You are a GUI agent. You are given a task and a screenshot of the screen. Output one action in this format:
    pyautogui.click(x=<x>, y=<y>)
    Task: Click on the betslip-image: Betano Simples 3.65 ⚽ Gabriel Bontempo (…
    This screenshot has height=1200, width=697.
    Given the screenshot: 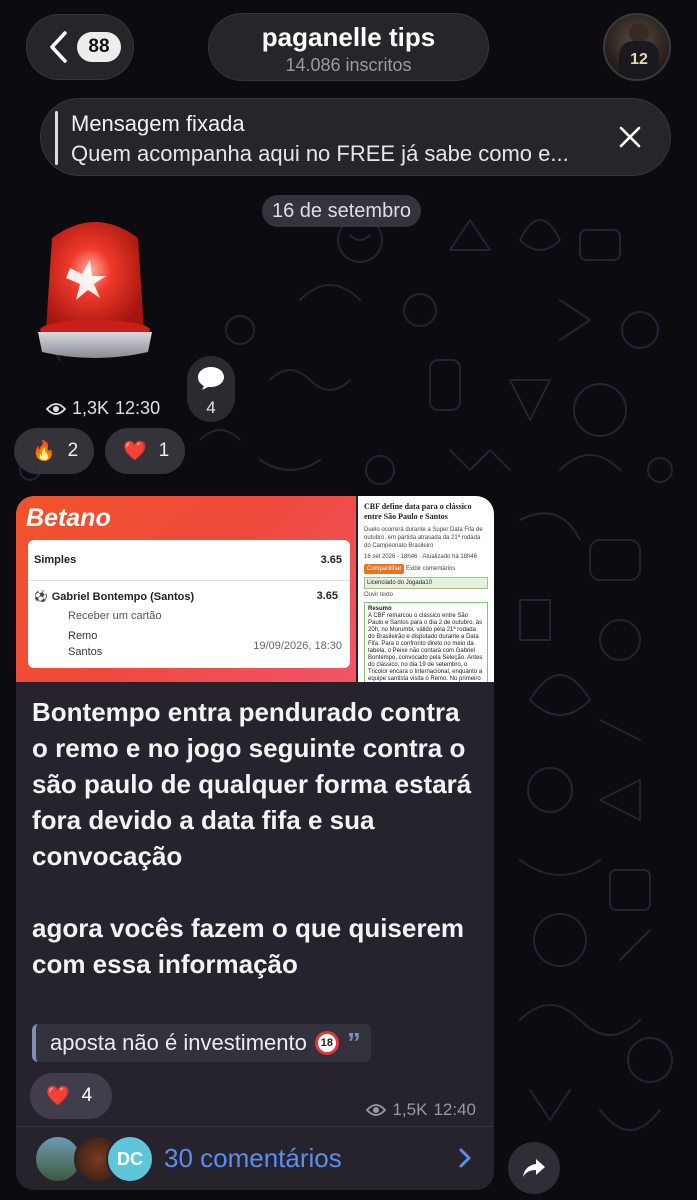 What is the action you would take?
    pyautogui.click(x=186, y=589)
    